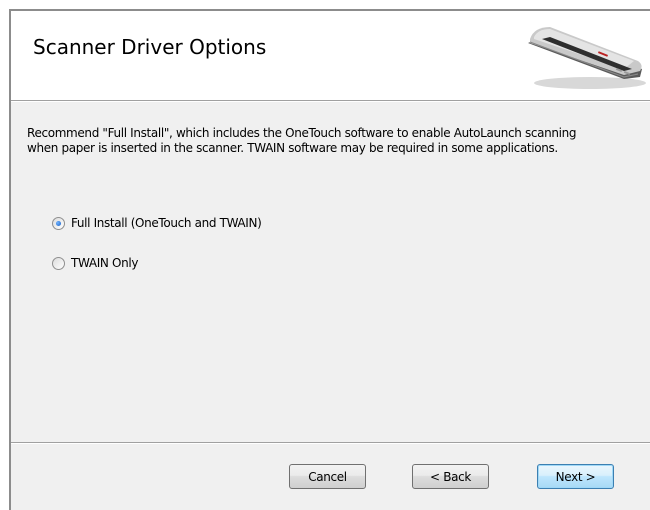 The width and height of the screenshot is (650, 510). I want to click on radio-button, so click(58, 263).